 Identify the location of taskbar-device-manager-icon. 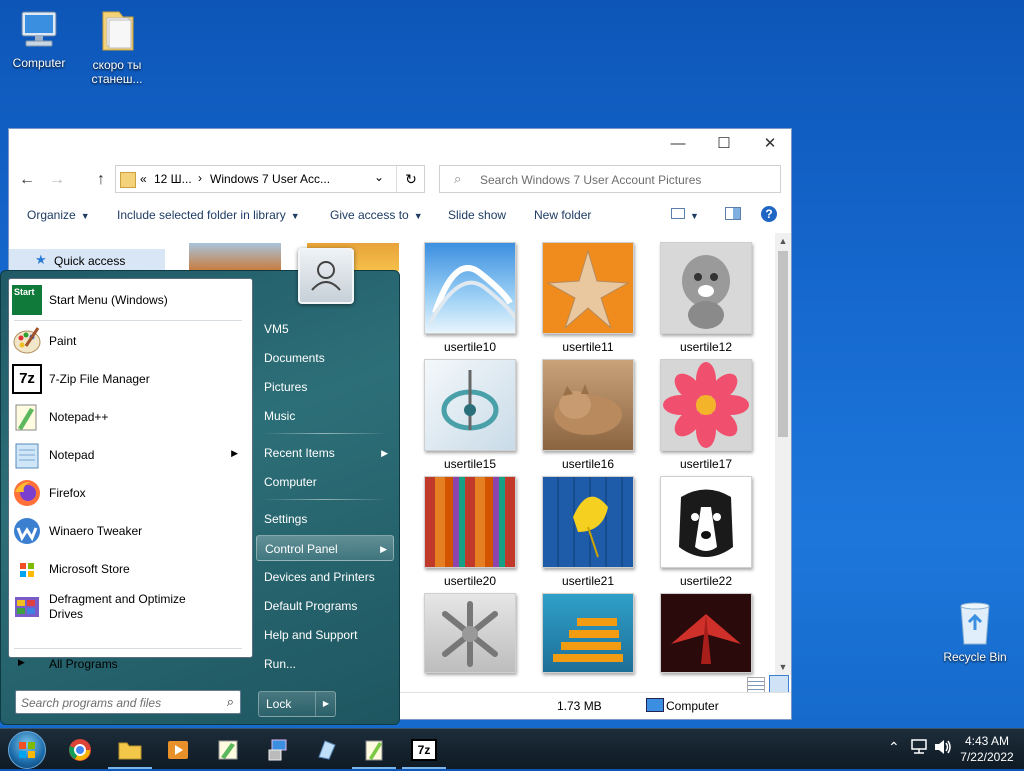
(278, 750).